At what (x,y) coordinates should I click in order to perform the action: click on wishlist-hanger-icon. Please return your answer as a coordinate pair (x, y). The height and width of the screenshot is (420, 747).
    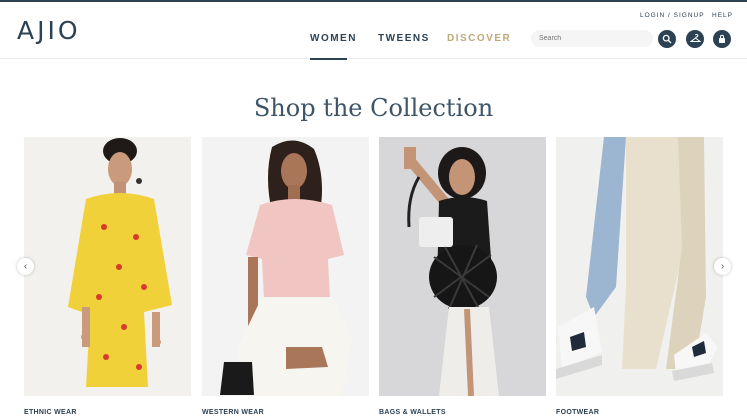
    Looking at the image, I should click on (695, 38).